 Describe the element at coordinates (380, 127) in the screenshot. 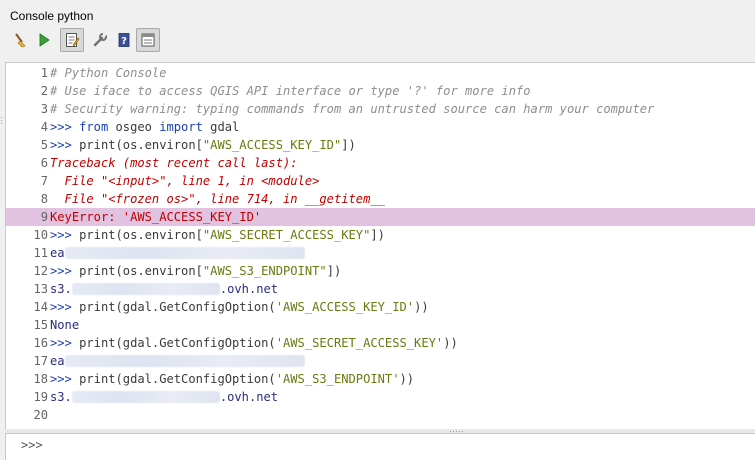

I see `console-line: 4 >>> from osgeo import gdal` at that location.